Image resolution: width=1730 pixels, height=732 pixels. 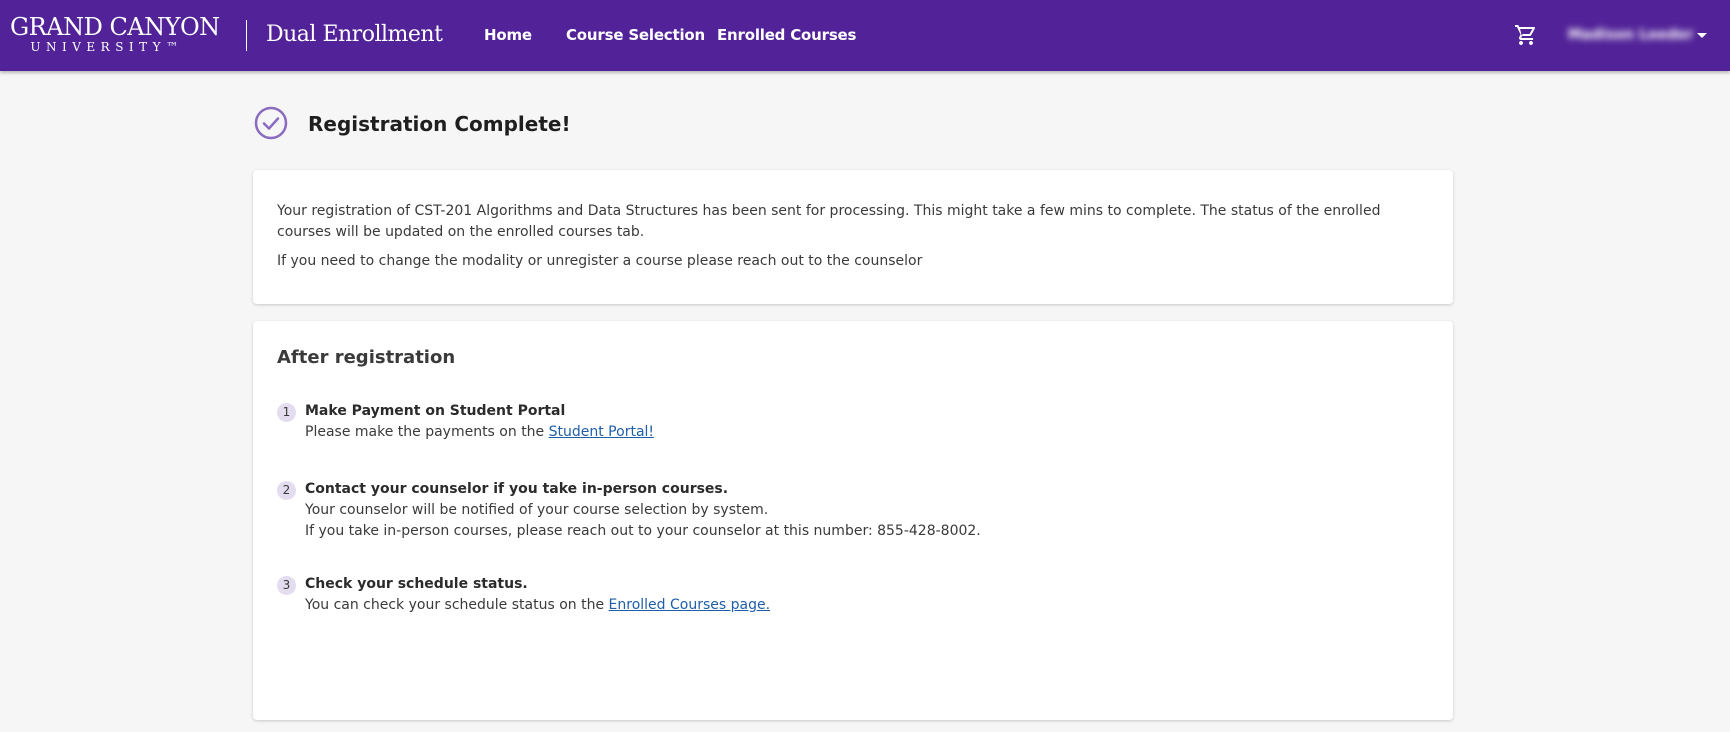 What do you see at coordinates (354, 34) in the screenshot?
I see `product-name: Dual Enrollment` at bounding box center [354, 34].